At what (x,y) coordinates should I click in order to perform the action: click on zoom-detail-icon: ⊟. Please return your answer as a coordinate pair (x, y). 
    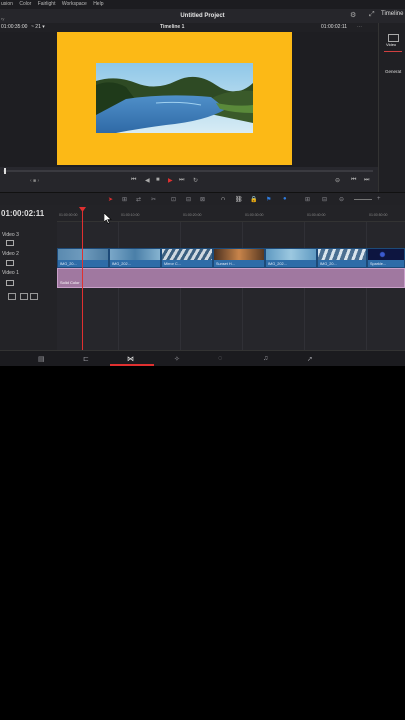
    Looking at the image, I should click on (324, 199).